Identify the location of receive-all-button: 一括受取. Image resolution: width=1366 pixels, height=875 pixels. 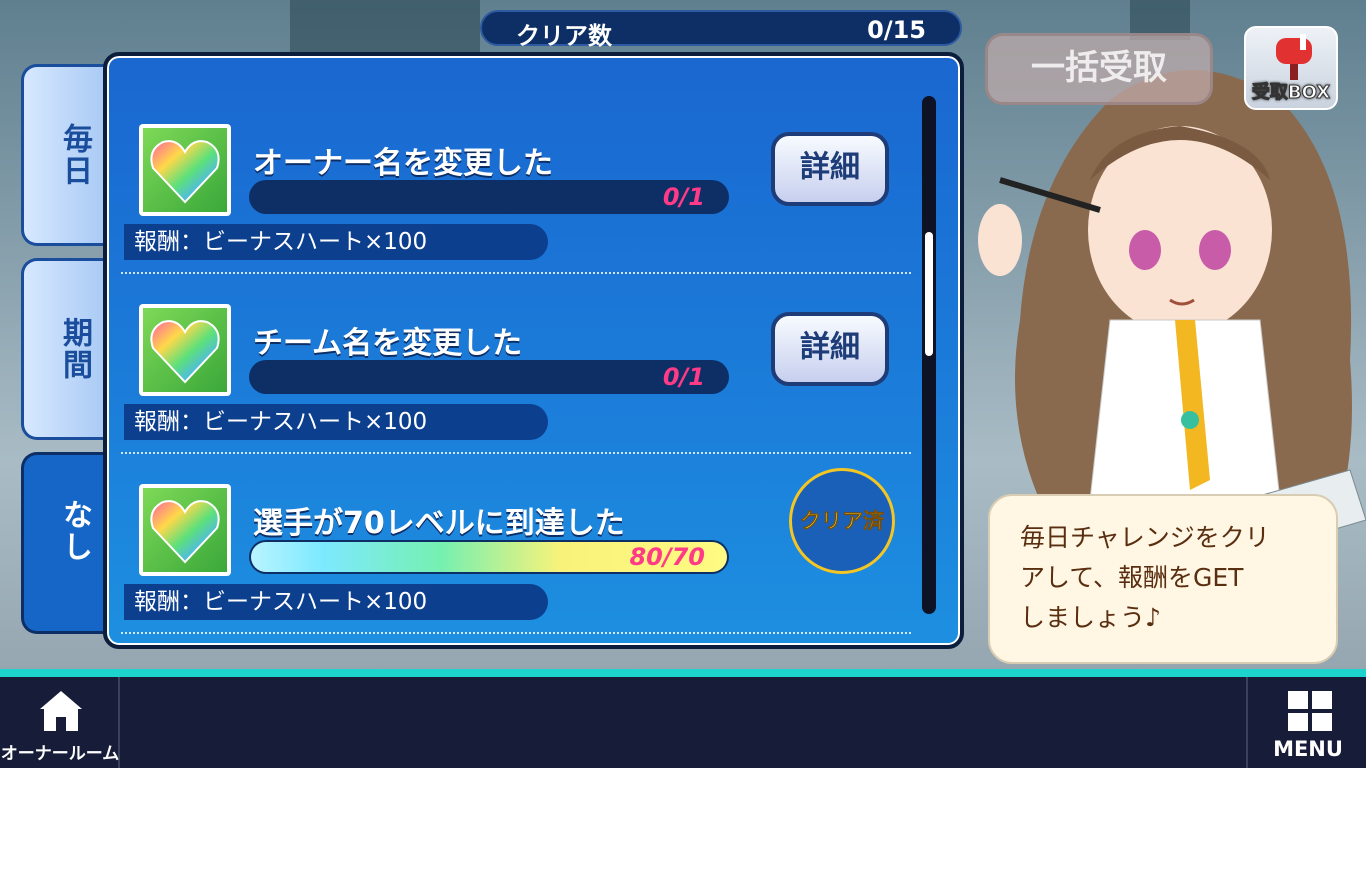
(1099, 69).